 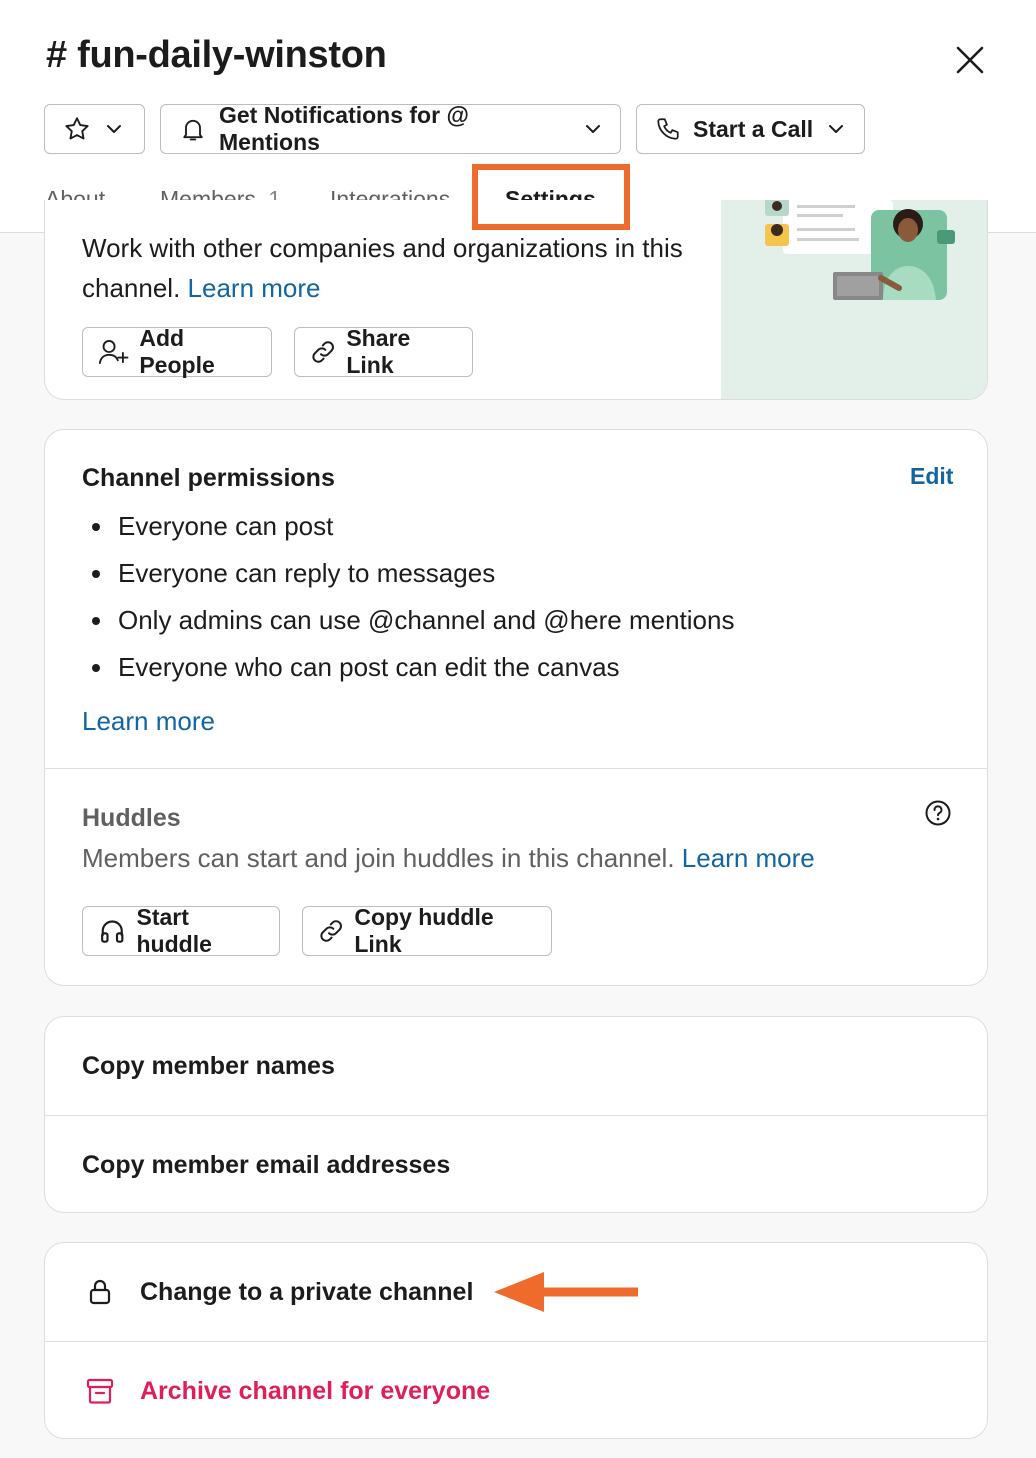 I want to click on change-to-private-label: Change to a private channel, so click(x=307, y=1291).